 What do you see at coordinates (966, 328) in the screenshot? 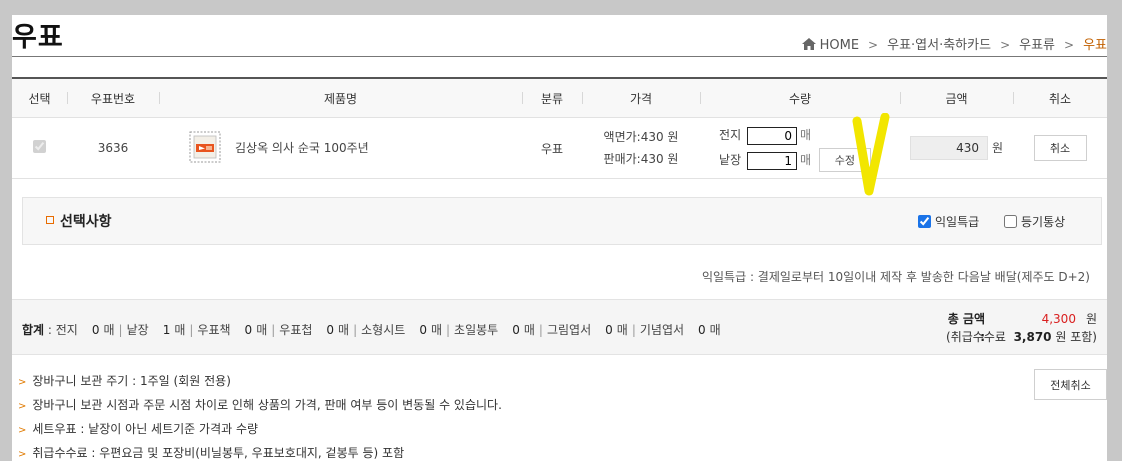
I see `grand-total-label: 총 금액 :` at bounding box center [966, 328].